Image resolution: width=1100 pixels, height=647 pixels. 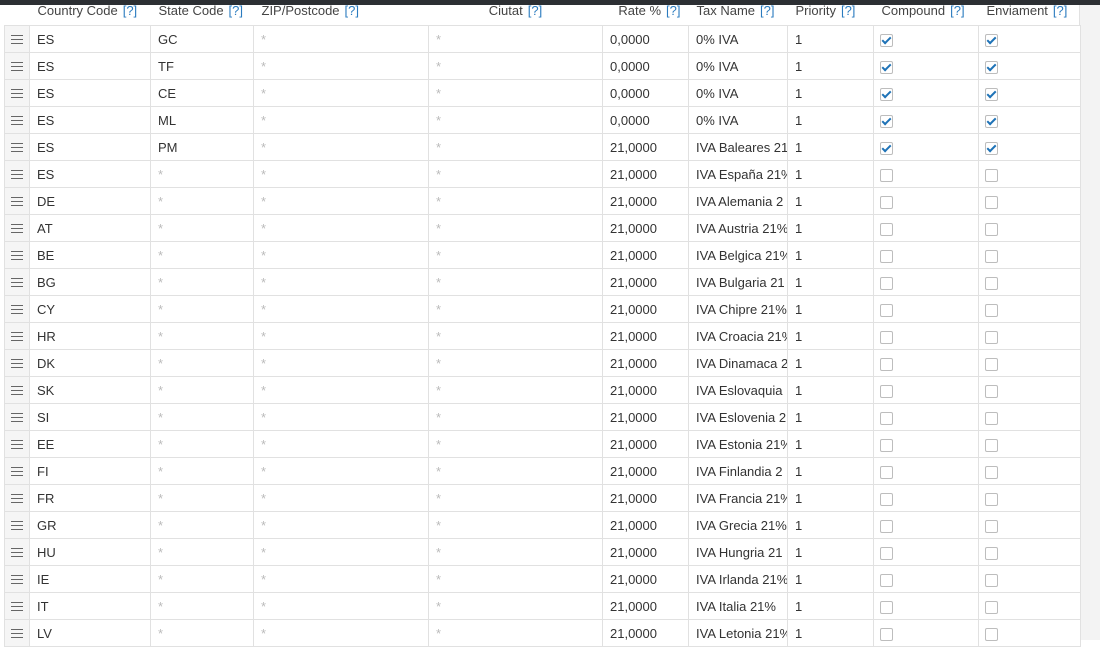 What do you see at coordinates (738, 255) in the screenshot?
I see `cell-tax-name: IVA Belgica 21%` at bounding box center [738, 255].